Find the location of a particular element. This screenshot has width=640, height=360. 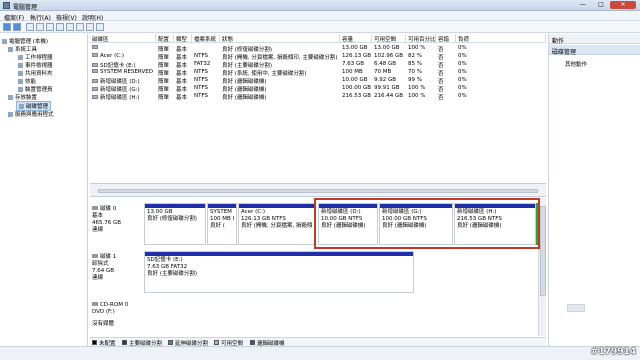

format-icon is located at coordinates (90, 27).